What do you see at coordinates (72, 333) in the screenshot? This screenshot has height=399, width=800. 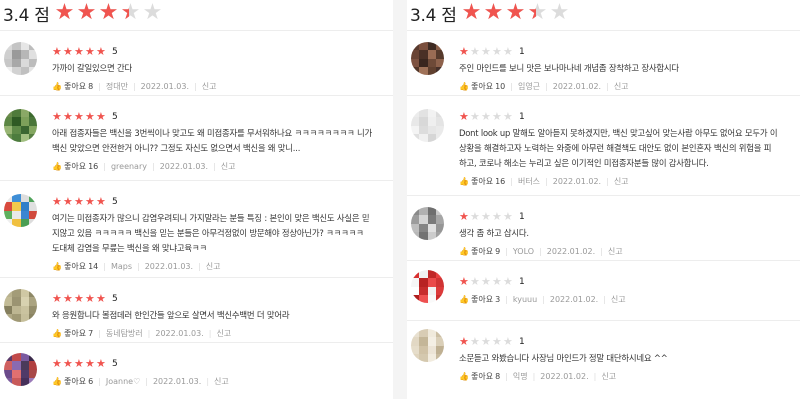 I see `like-button: 👍 좋아요 7` at bounding box center [72, 333].